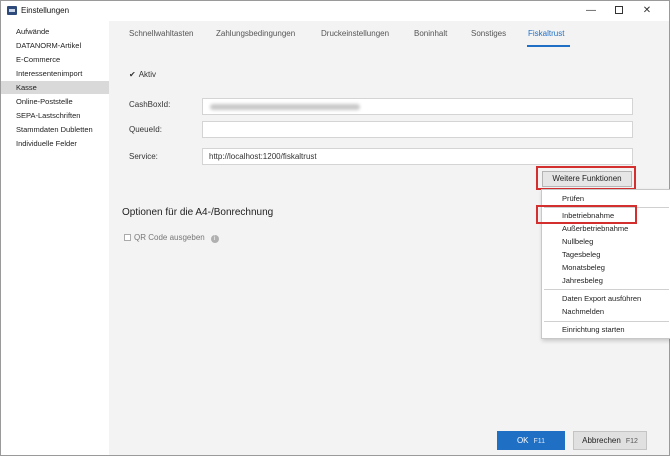  Describe the element at coordinates (586, 178) in the screenshot. I see `highlight-box-weitere-funktionen` at that location.